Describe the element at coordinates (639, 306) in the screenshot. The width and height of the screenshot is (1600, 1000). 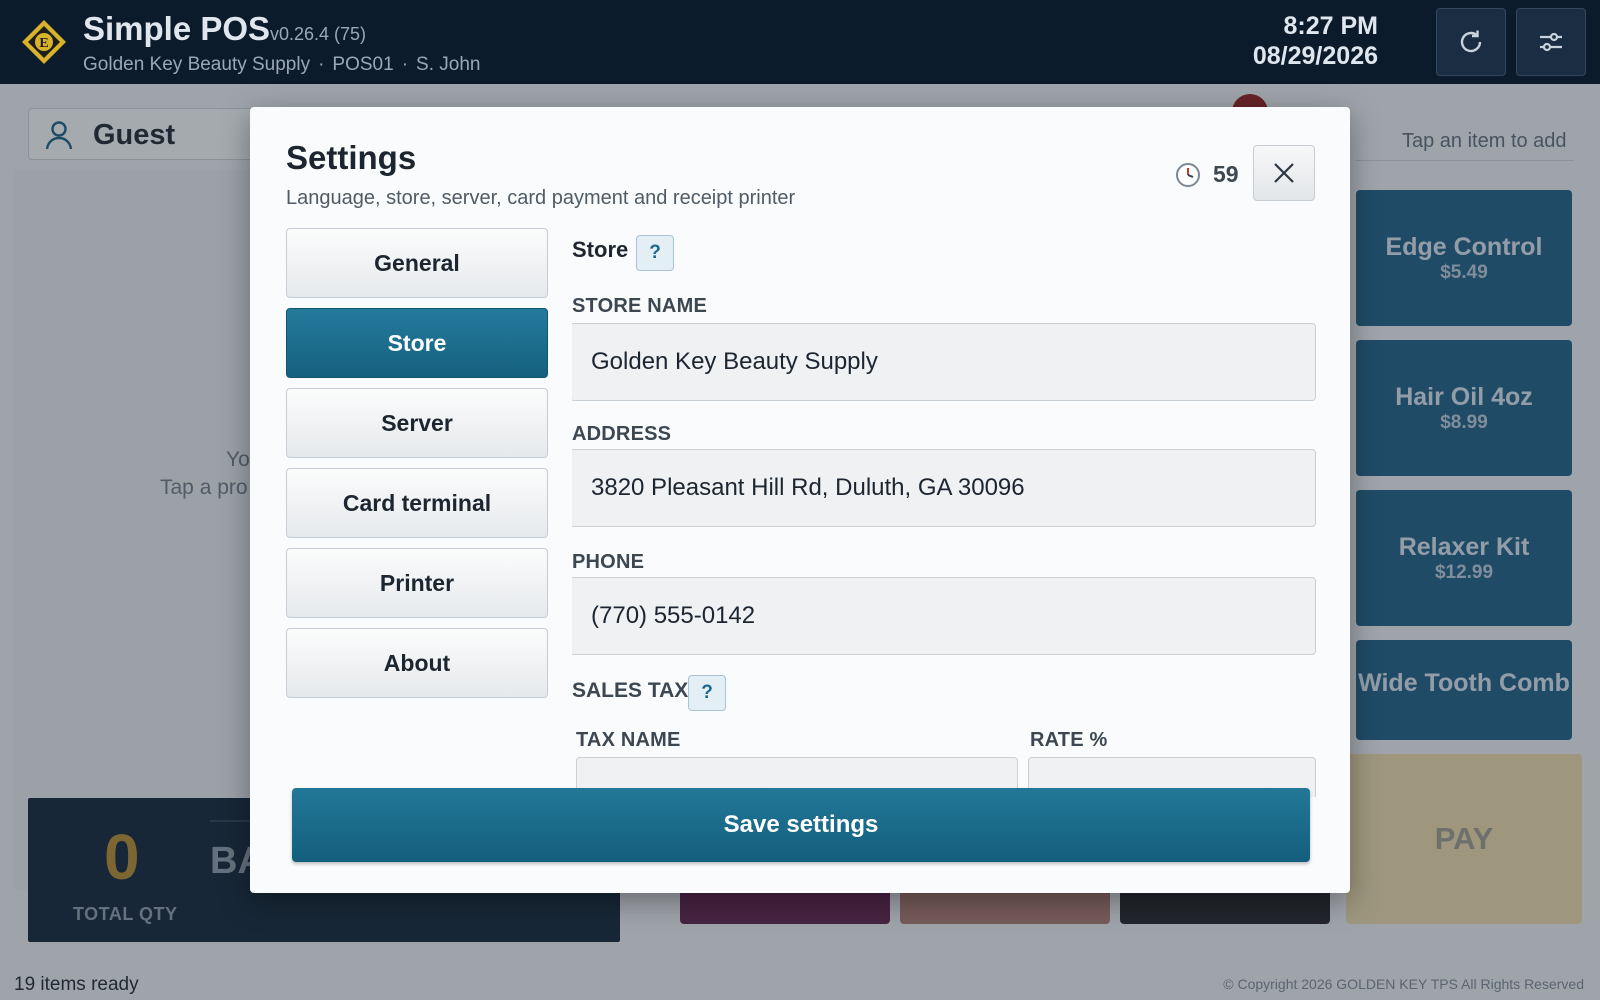
I see `store-name-label: STORE NAME` at that location.